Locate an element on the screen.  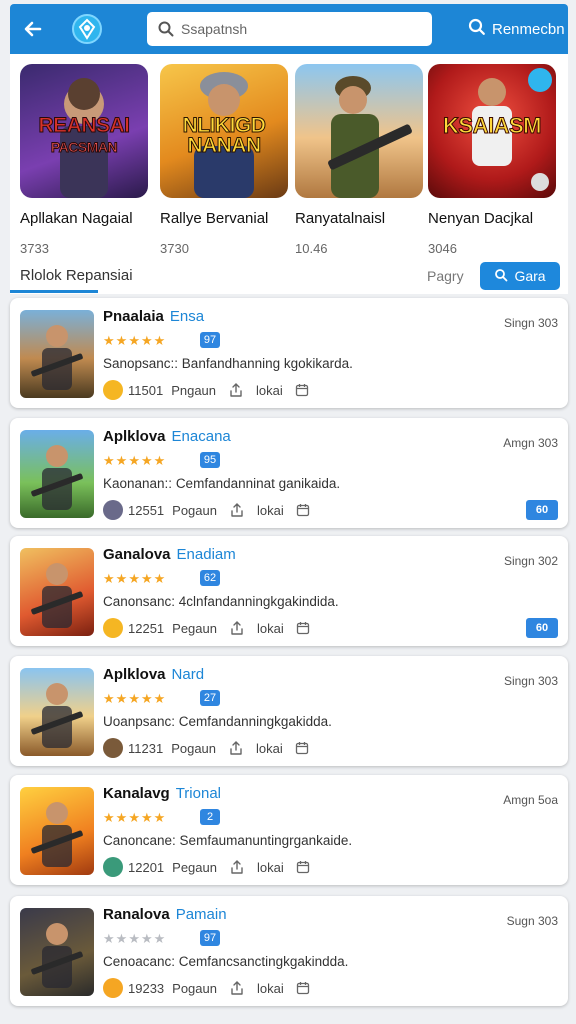
app-side-label: Singn 302 is located at coordinates (530, 561).